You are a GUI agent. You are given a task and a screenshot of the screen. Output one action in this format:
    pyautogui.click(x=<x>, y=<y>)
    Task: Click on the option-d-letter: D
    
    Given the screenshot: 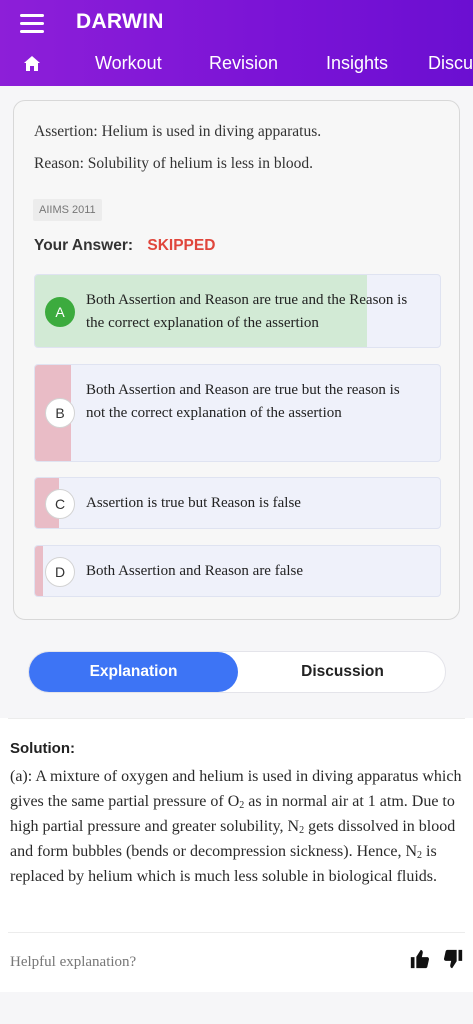 What is the action you would take?
    pyautogui.click(x=60, y=572)
    